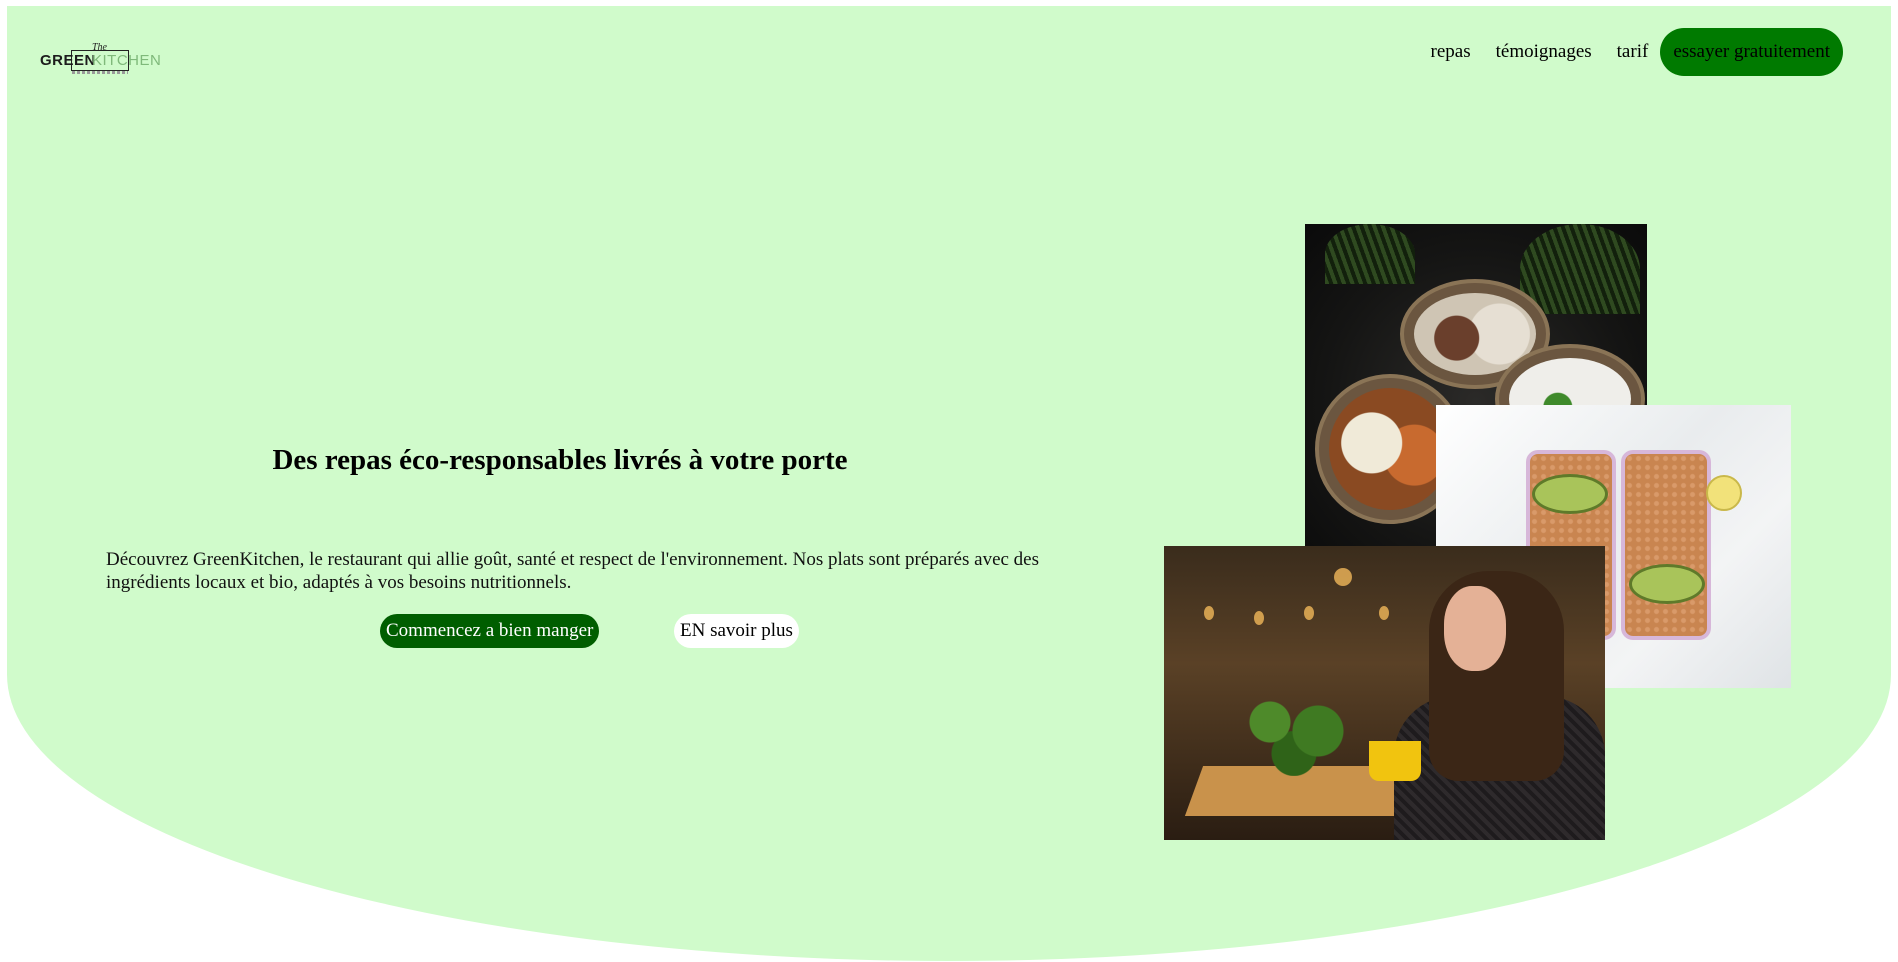 The image size is (1898, 962). I want to click on nav-link-temoignages: témoignages, so click(1544, 52).